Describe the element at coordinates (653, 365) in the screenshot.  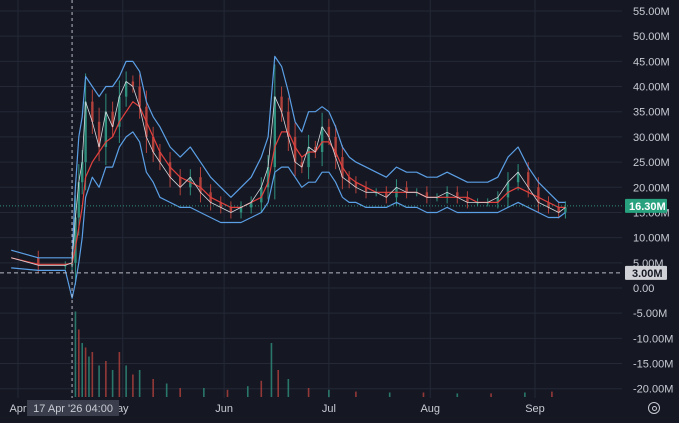
I see `y-tick-label: -15.00M` at that location.